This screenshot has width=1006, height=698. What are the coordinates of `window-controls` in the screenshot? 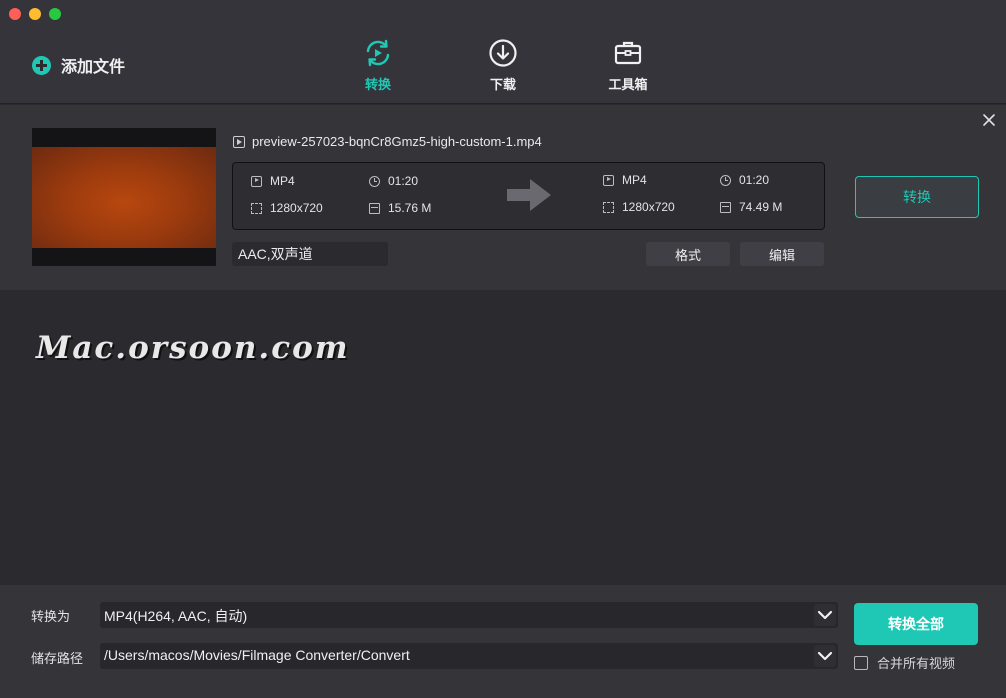 It's located at (35, 14).